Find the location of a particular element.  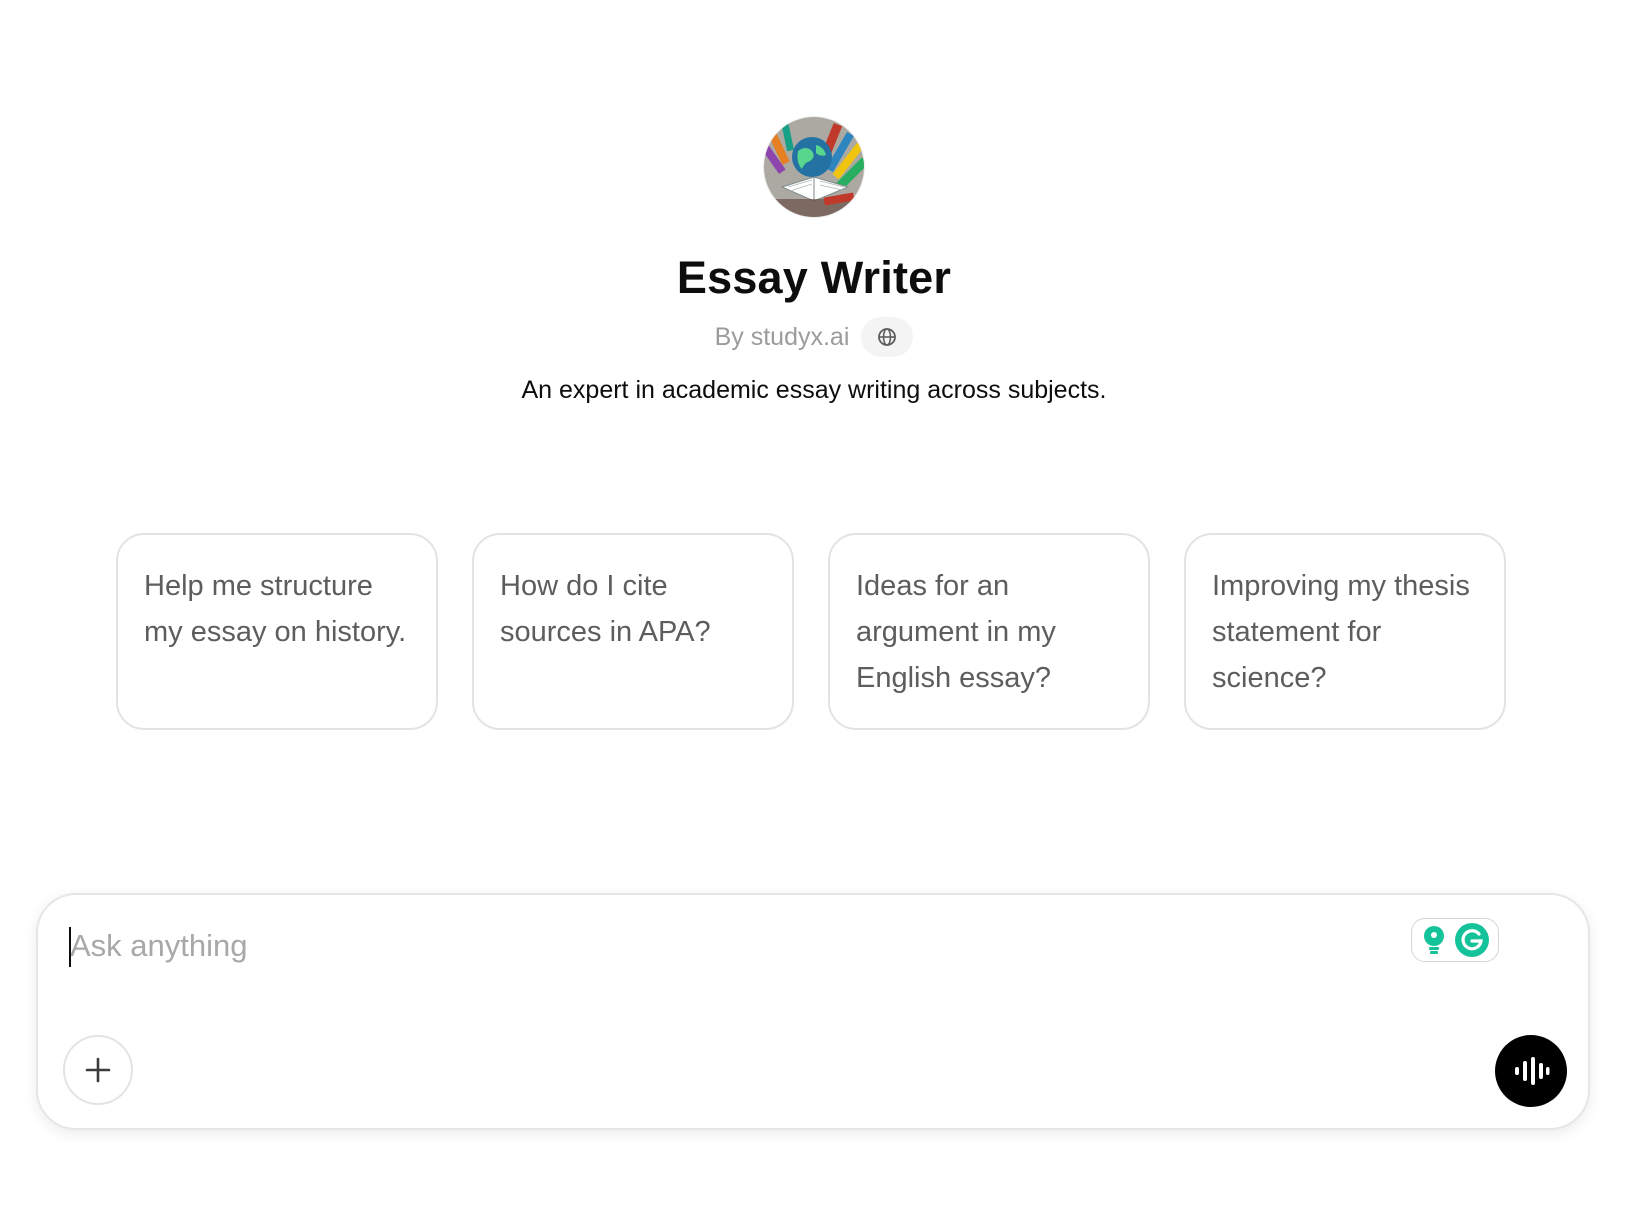

attach-button is located at coordinates (98, 1070).